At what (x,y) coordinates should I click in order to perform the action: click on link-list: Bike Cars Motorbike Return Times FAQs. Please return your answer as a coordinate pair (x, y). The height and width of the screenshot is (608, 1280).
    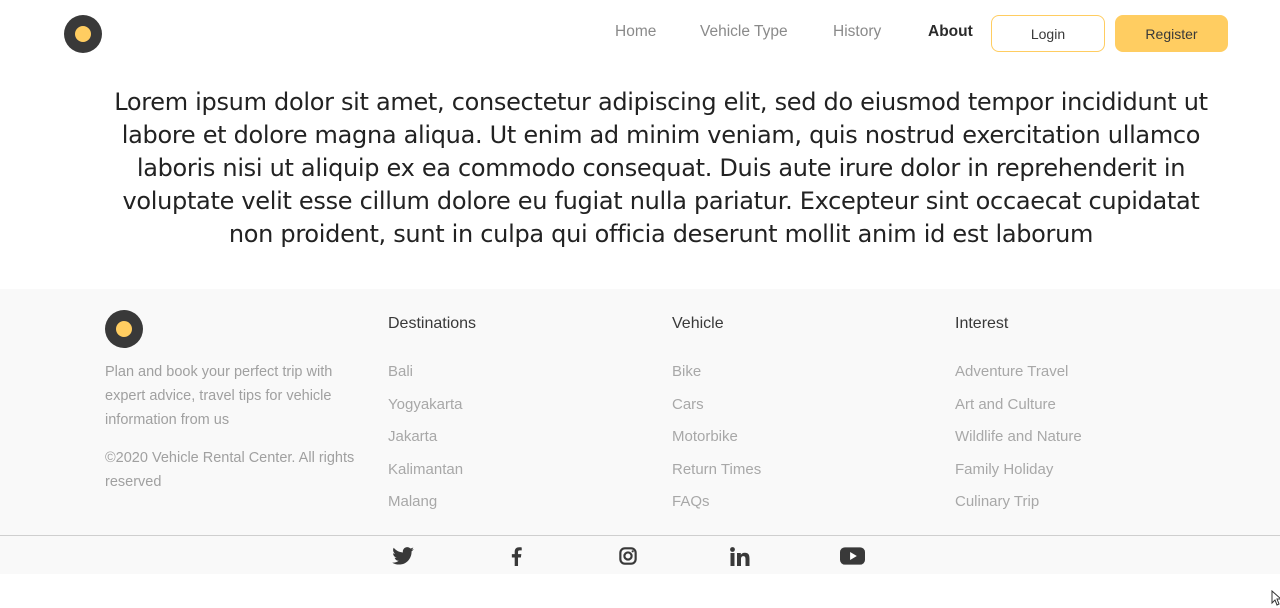
    Looking at the image, I should click on (716, 444).